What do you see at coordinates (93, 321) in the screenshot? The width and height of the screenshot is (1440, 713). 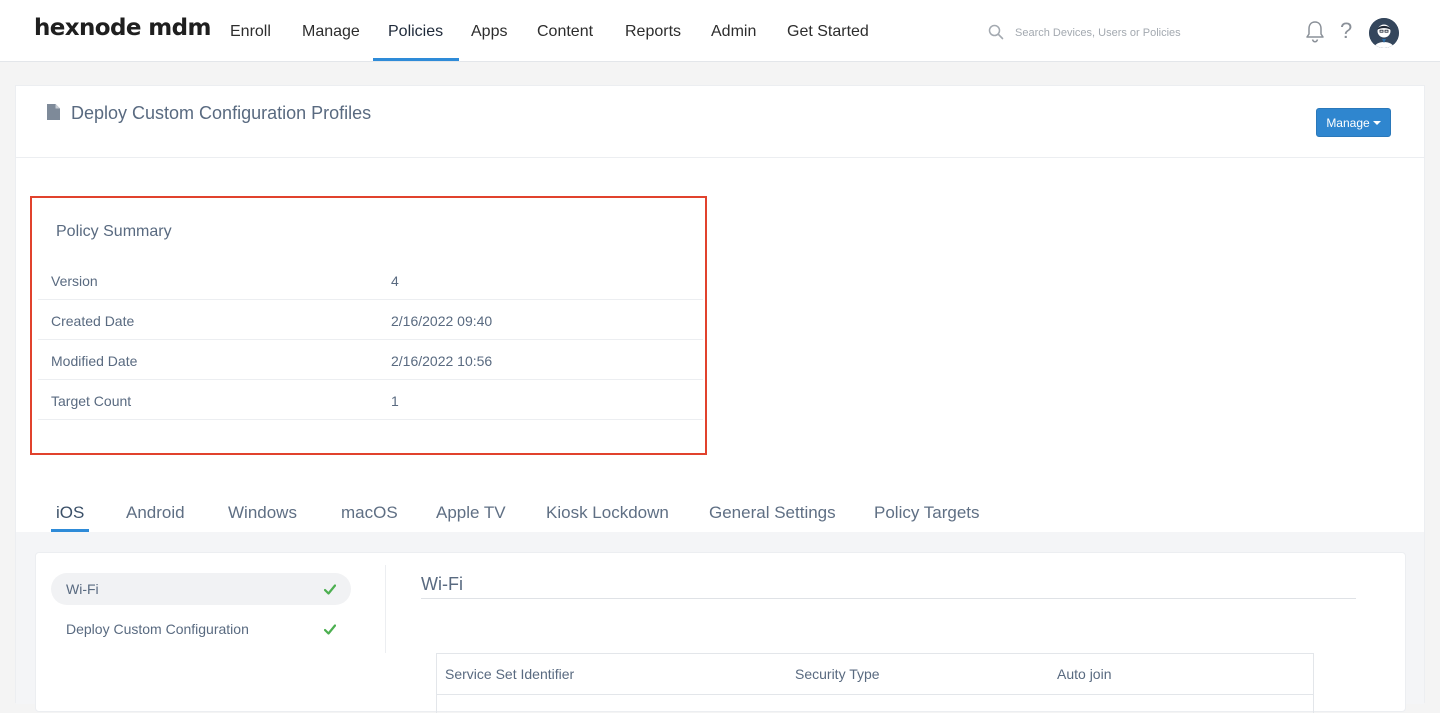 I see `summary-label: Created Date` at bounding box center [93, 321].